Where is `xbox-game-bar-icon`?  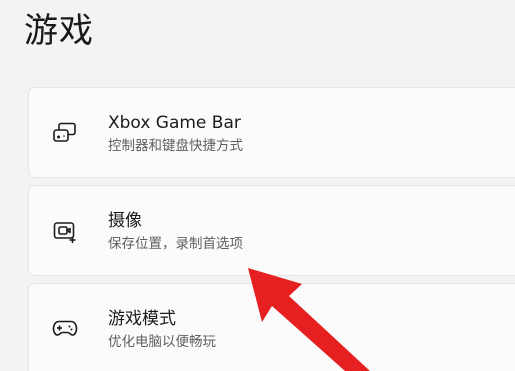
xbox-game-bar-icon is located at coordinates (64, 132).